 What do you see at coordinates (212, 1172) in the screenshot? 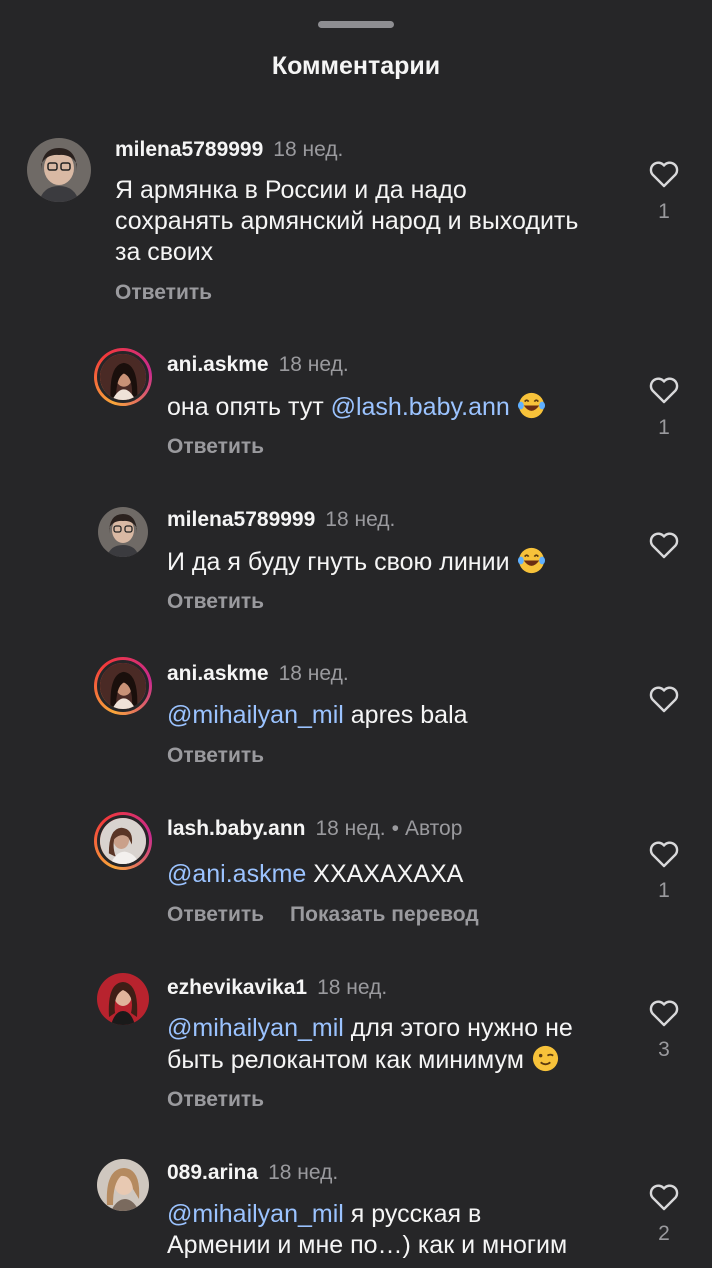
I see `username: 089.arina` at bounding box center [212, 1172].